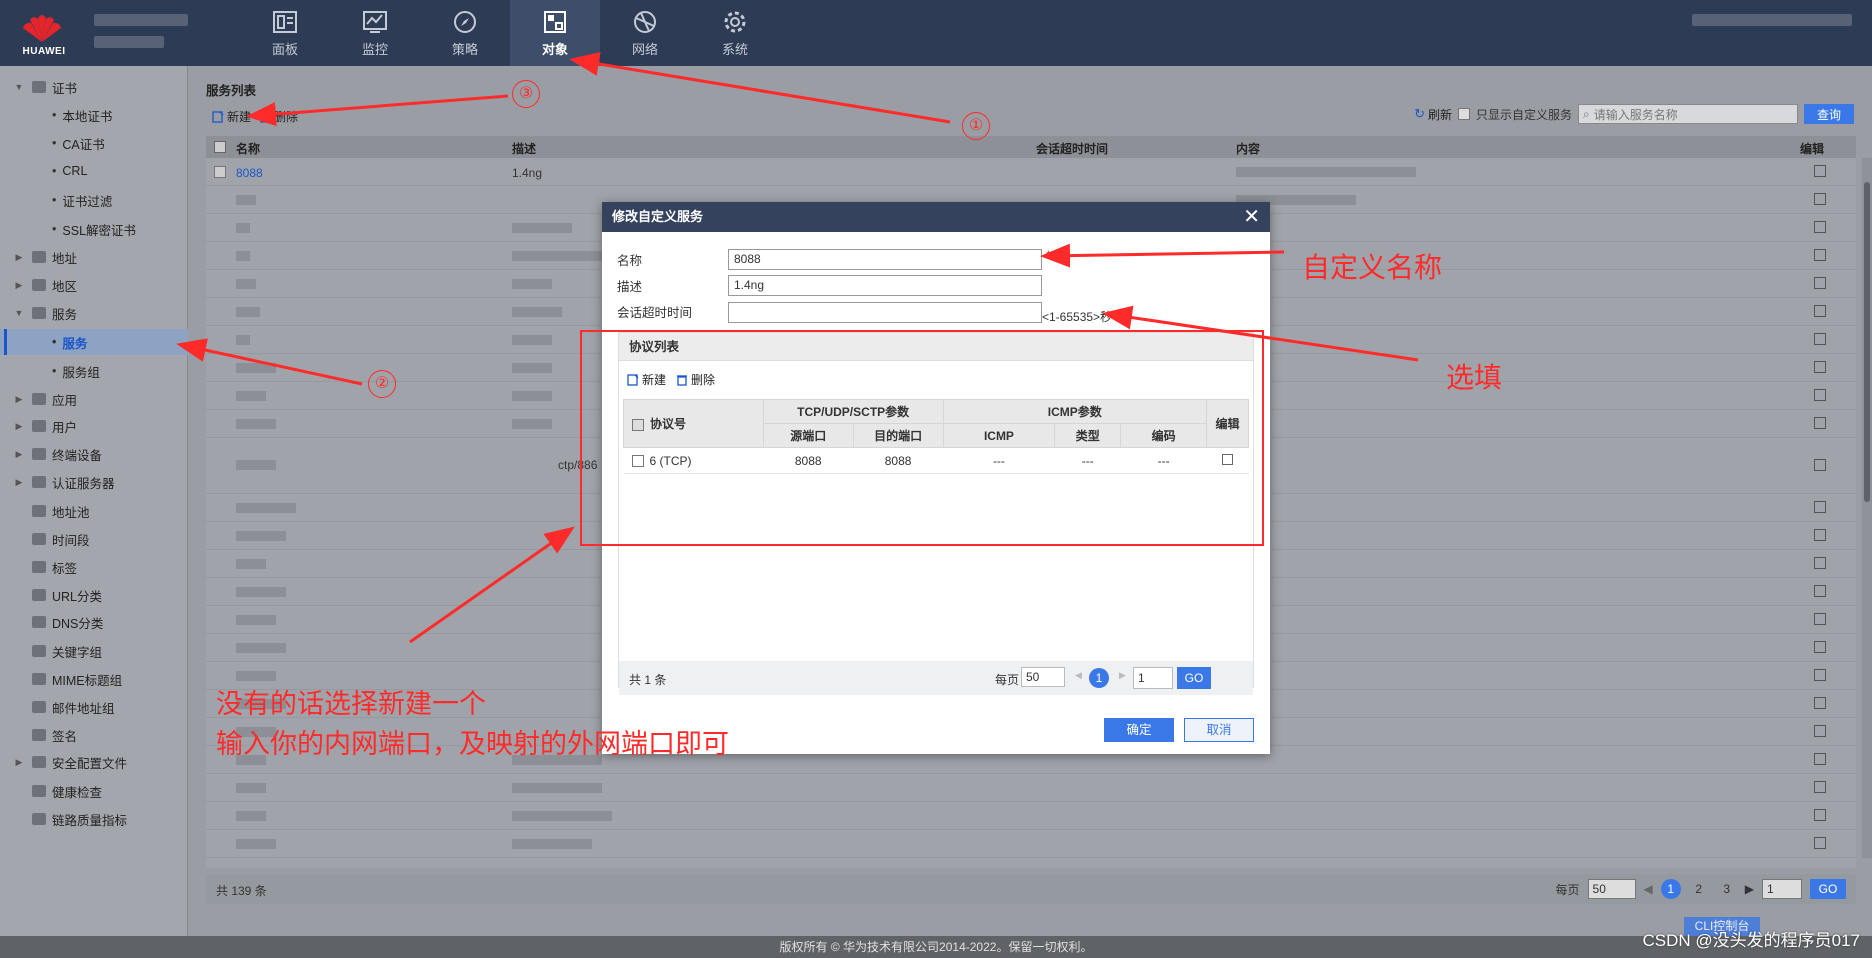  I want to click on sidebar-item-terminal: ▶ 终端设备, so click(94, 454).